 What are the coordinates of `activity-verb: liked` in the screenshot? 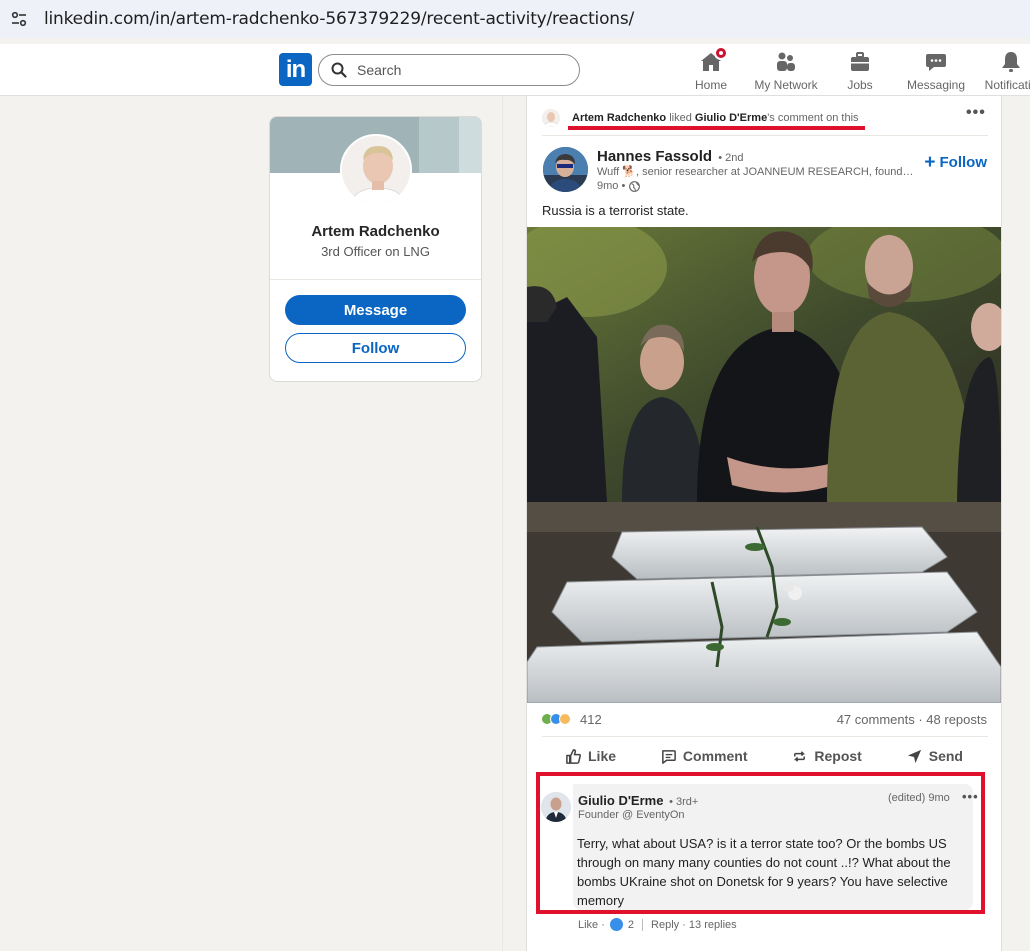 It's located at (680, 118).